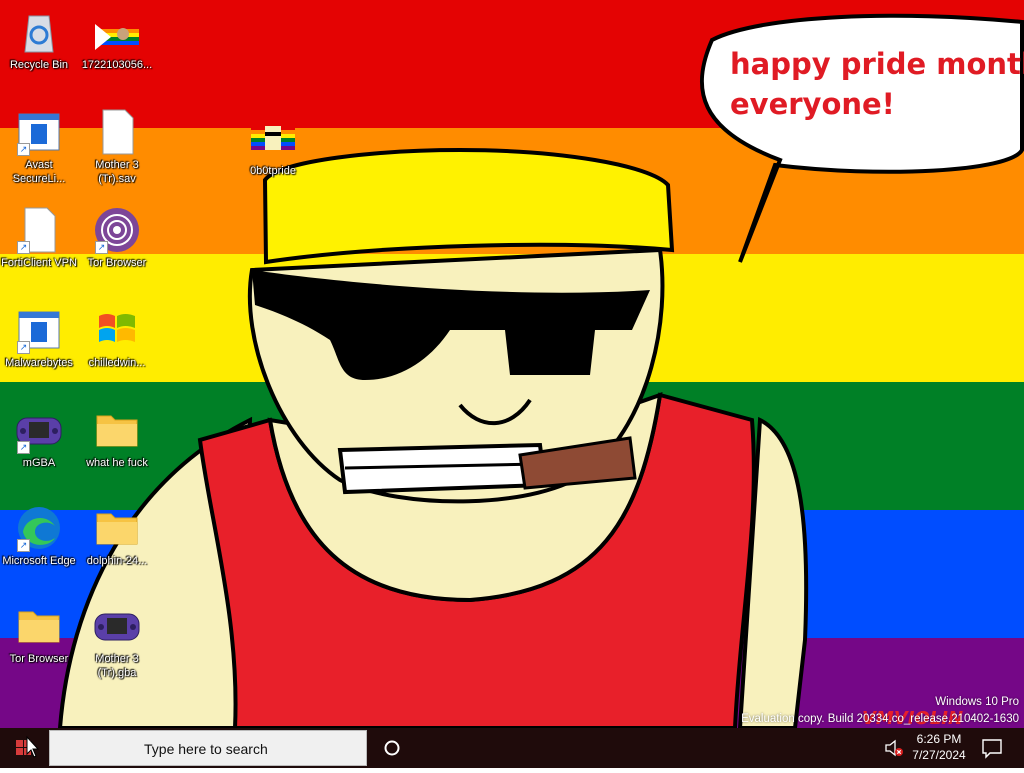  I want to click on windows-flag-icon, so click(117, 330).